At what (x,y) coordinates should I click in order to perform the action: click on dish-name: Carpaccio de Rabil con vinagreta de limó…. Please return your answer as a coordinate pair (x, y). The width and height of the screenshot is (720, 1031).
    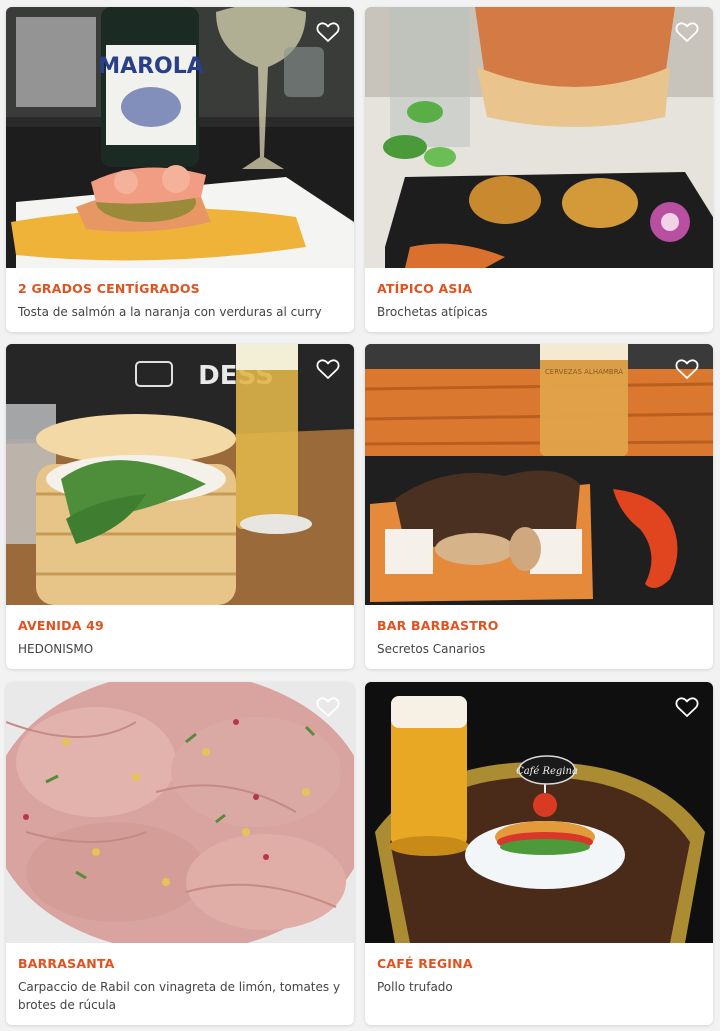
    Looking at the image, I should click on (179, 996).